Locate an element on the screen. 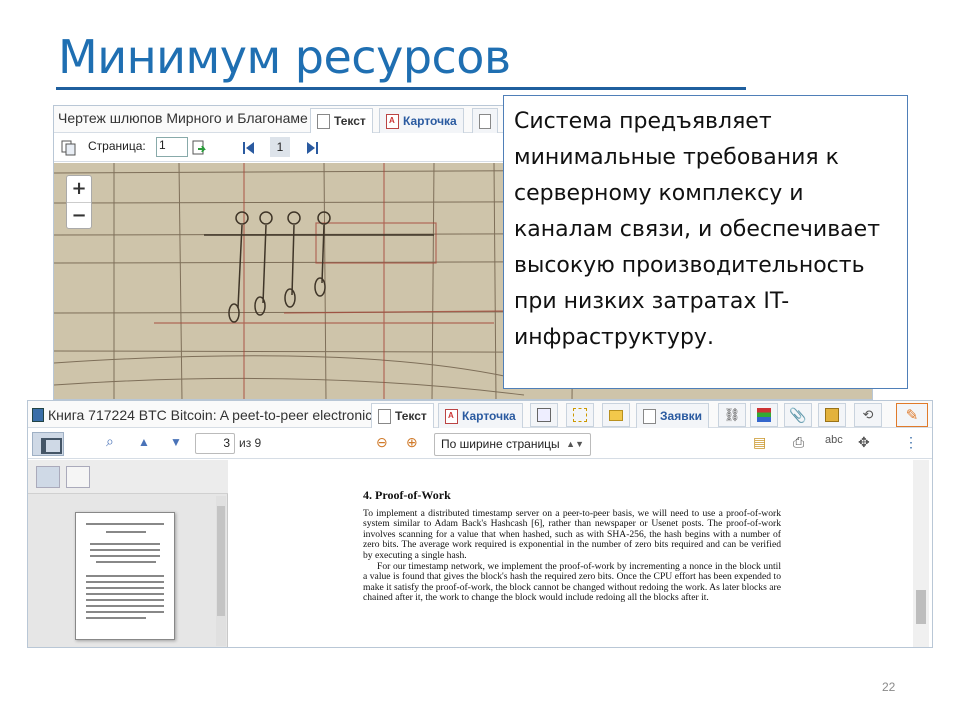 The height and width of the screenshot is (720, 960). sidebar-toggle-button is located at coordinates (48, 444).